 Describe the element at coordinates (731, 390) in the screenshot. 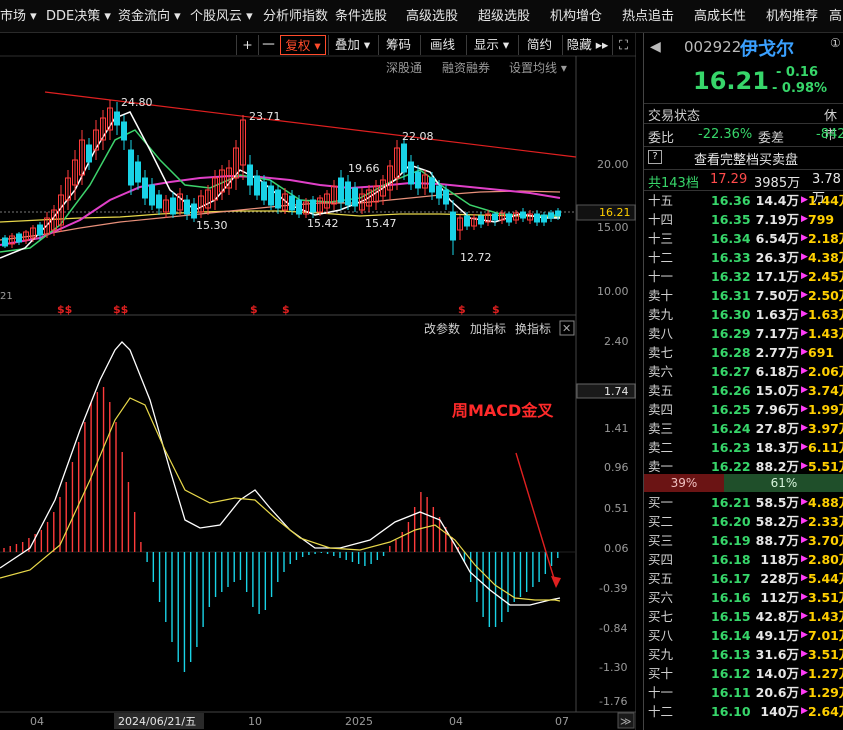

I see `level-price: 16.26` at that location.